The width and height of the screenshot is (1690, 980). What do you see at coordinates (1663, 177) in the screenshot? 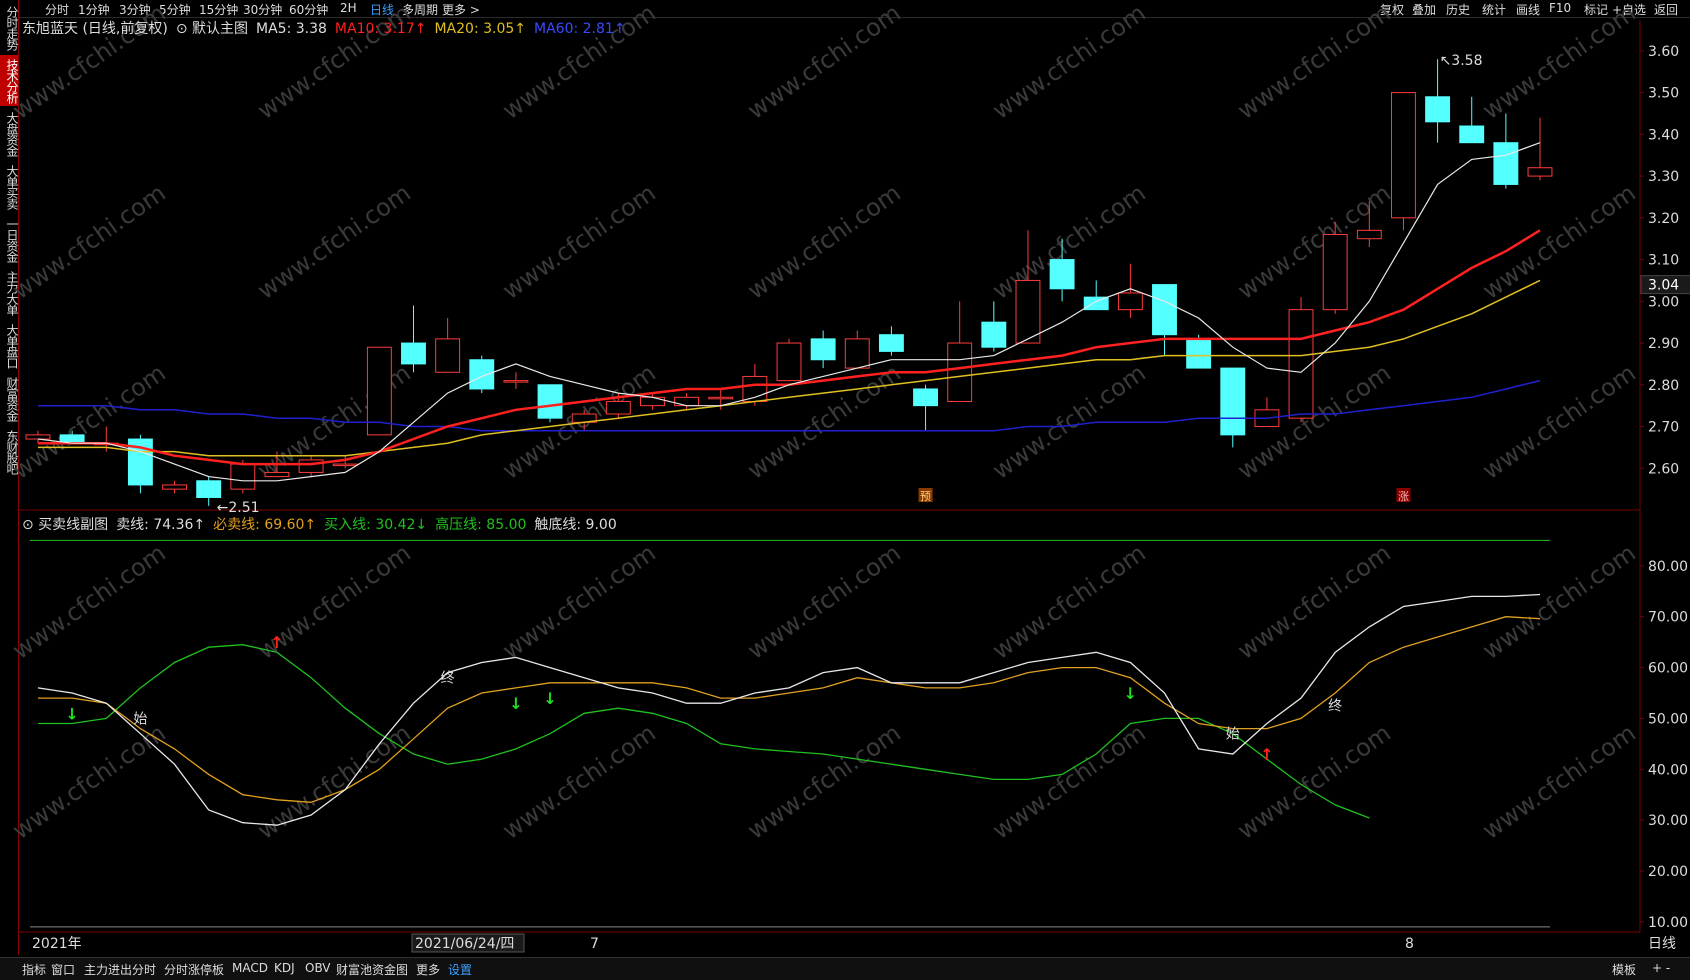
I see `price-axis-label: 3.30` at bounding box center [1663, 177].